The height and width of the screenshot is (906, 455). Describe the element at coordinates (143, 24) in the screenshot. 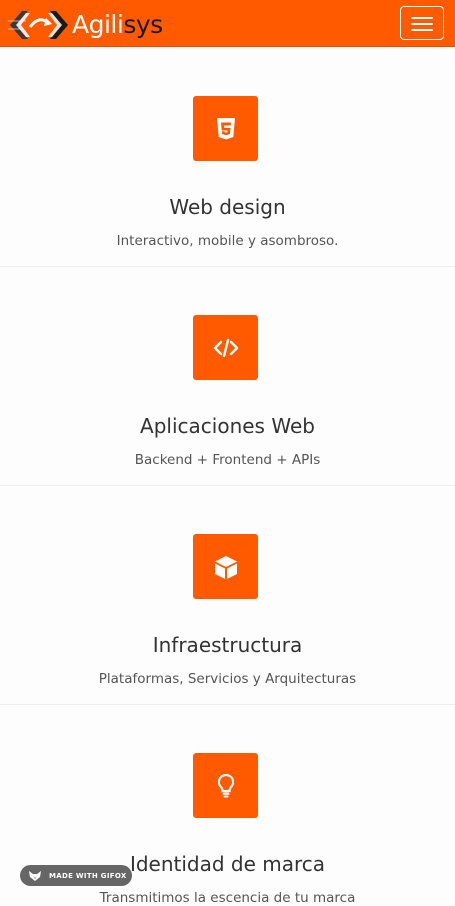

I see `brand-name-part2: sys` at that location.